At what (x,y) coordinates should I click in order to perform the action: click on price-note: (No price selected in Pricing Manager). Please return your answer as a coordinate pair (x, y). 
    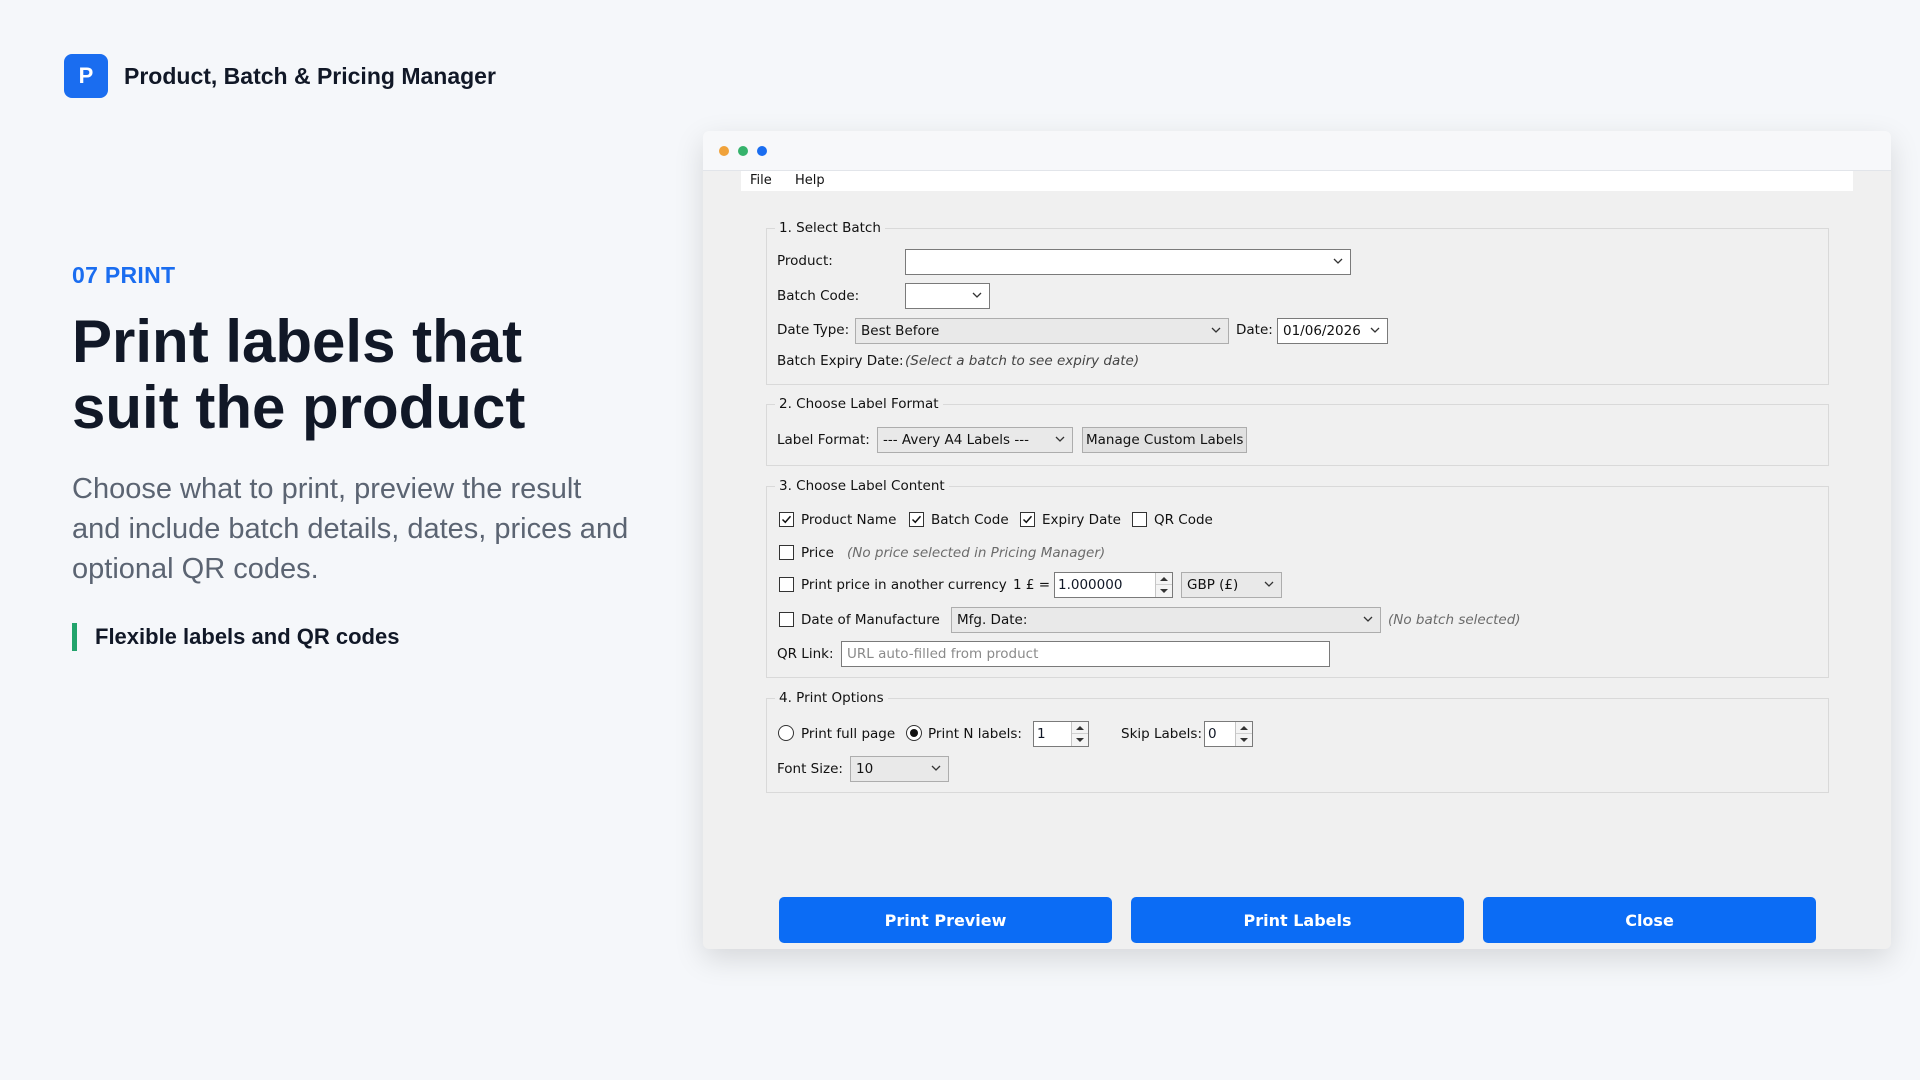
    Looking at the image, I should click on (976, 553).